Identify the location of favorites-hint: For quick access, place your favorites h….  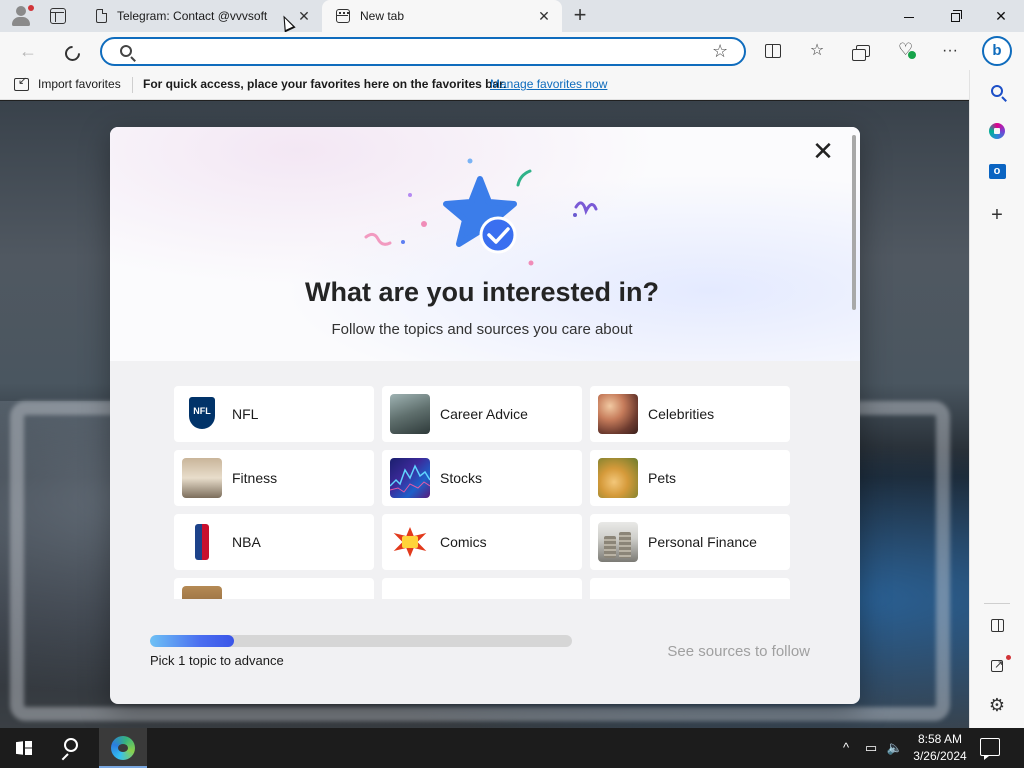
(325, 84).